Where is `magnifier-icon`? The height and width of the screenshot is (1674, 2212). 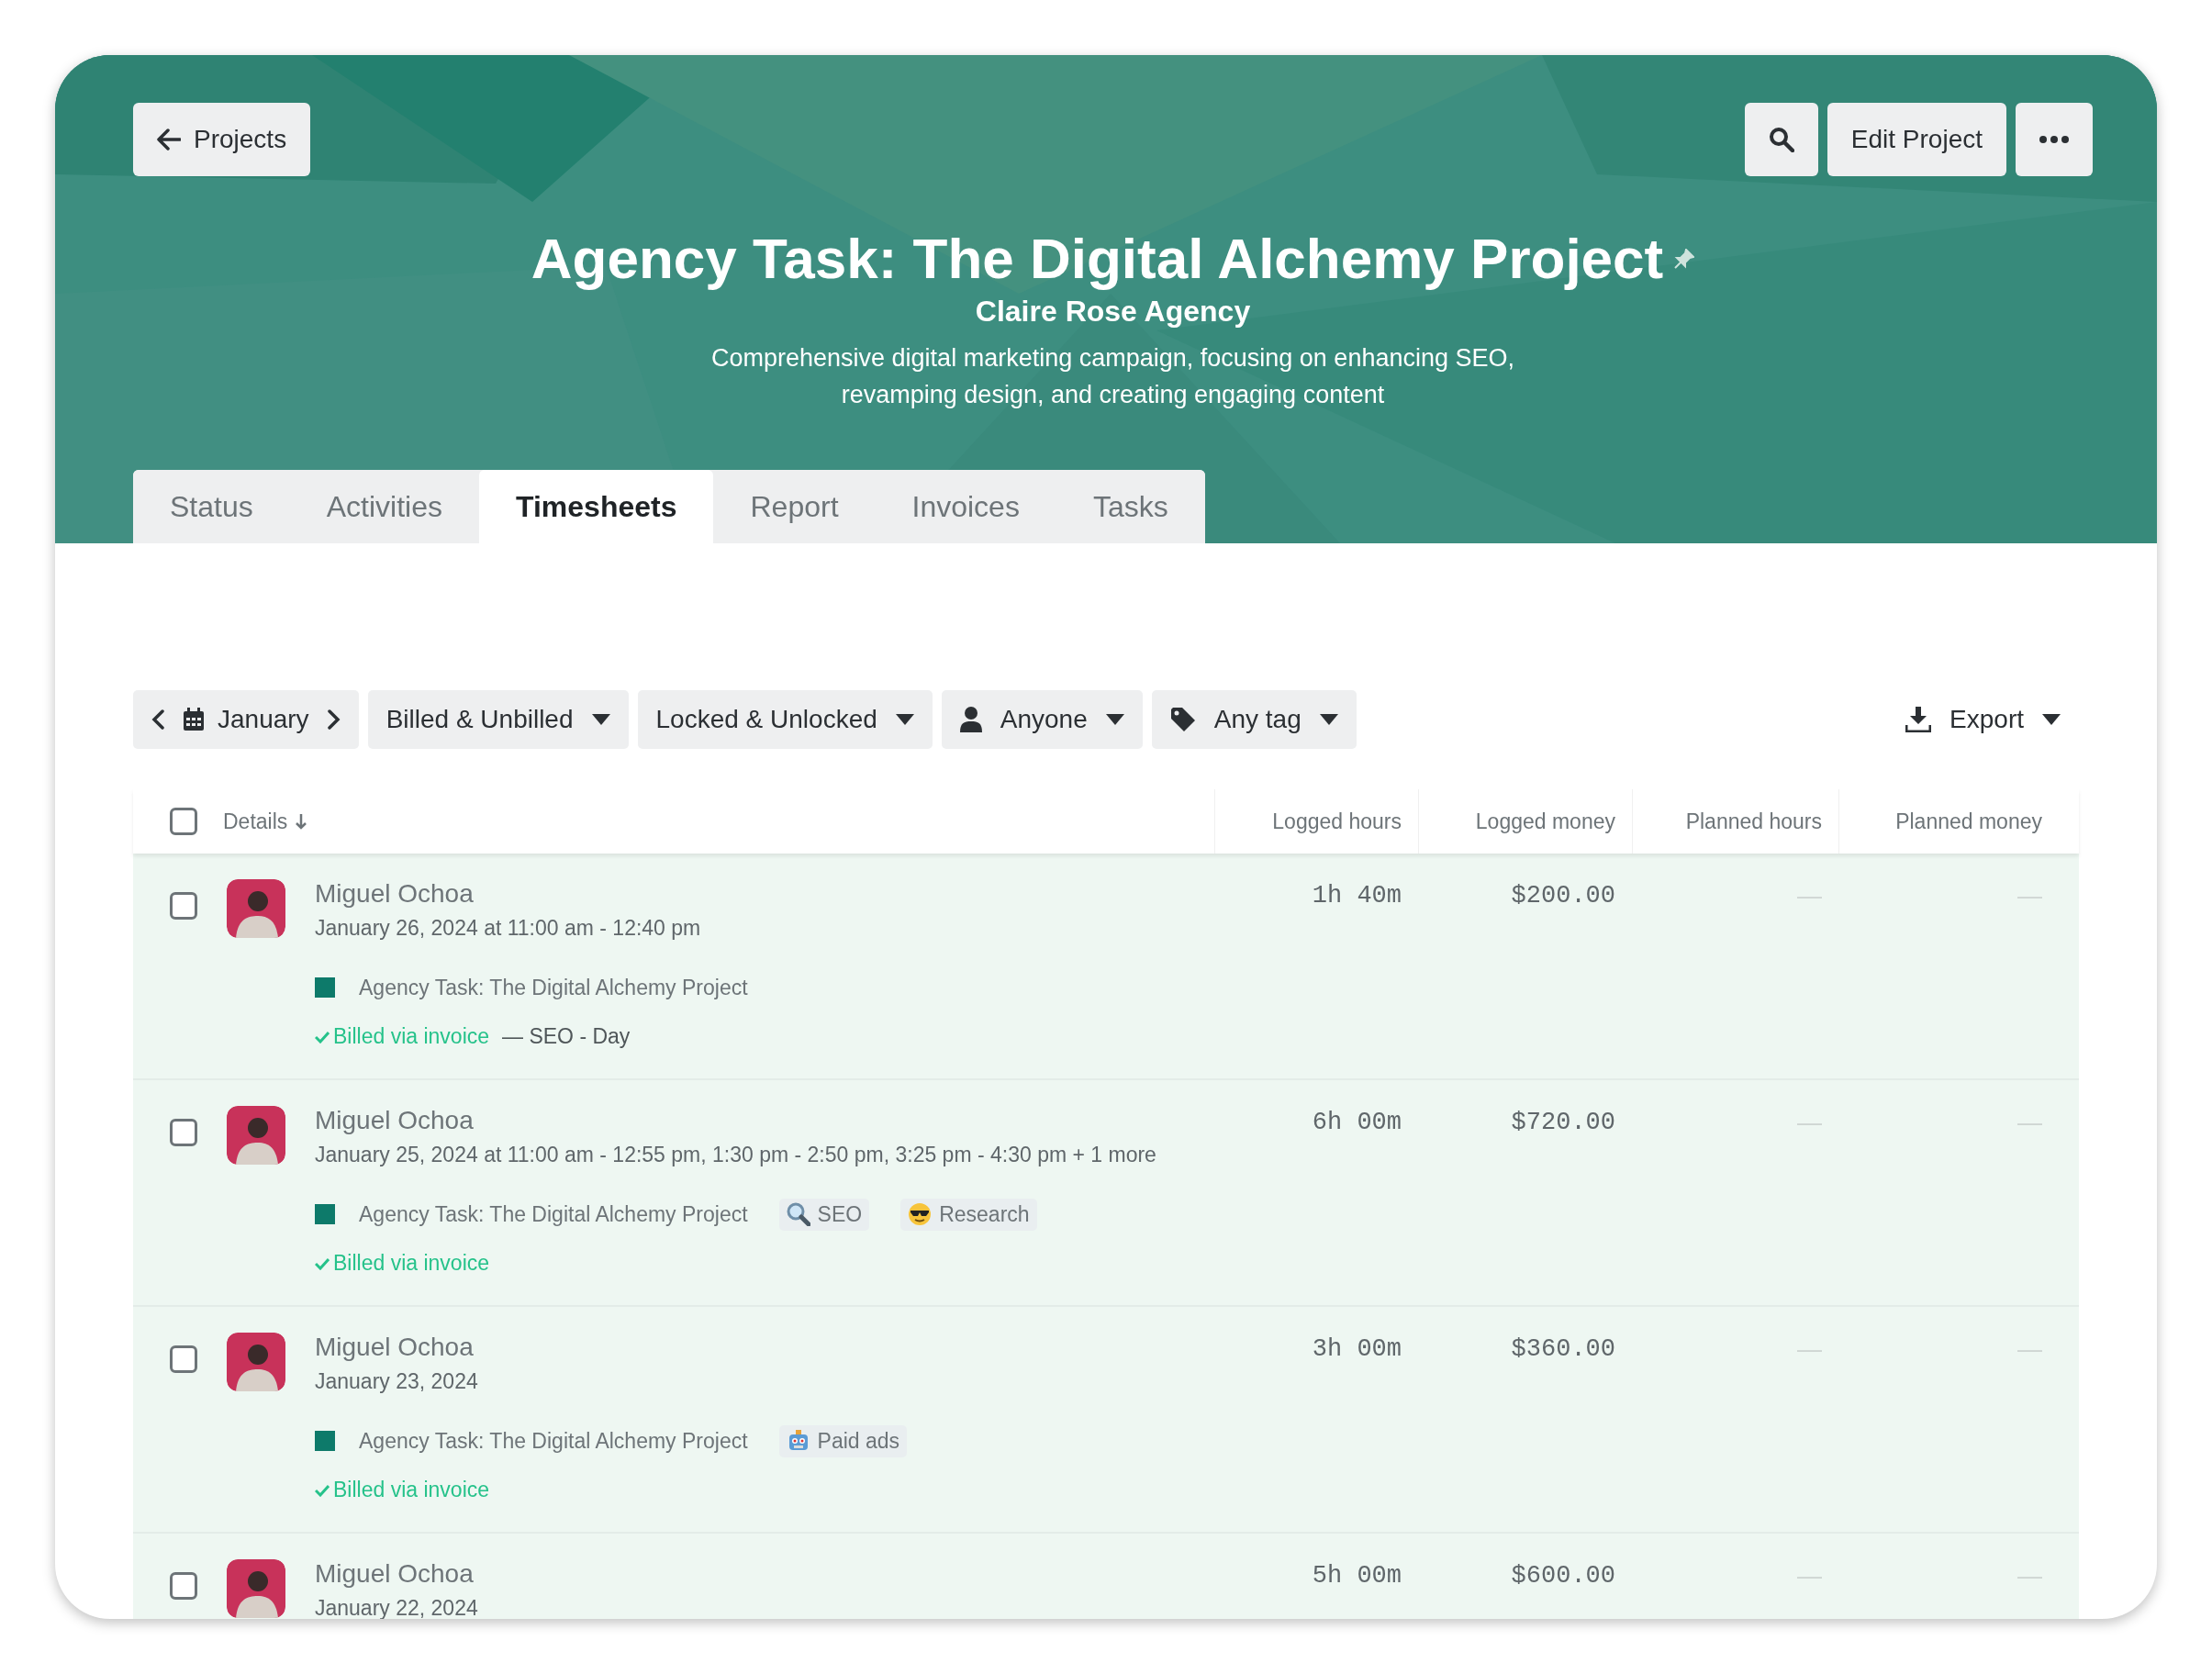 magnifier-icon is located at coordinates (798, 1214).